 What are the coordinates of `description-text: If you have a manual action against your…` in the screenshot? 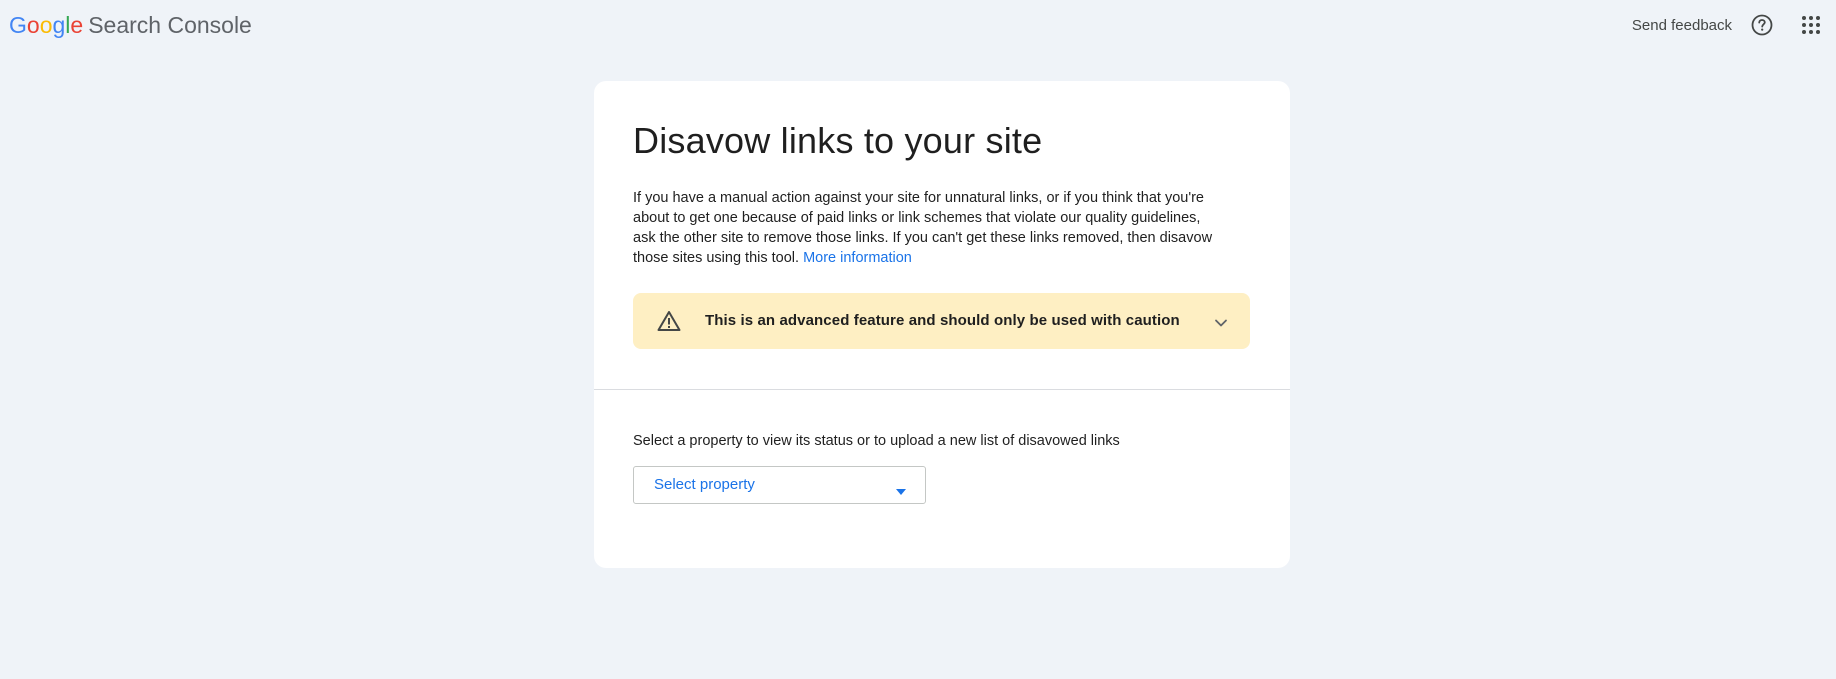 It's located at (923, 228).